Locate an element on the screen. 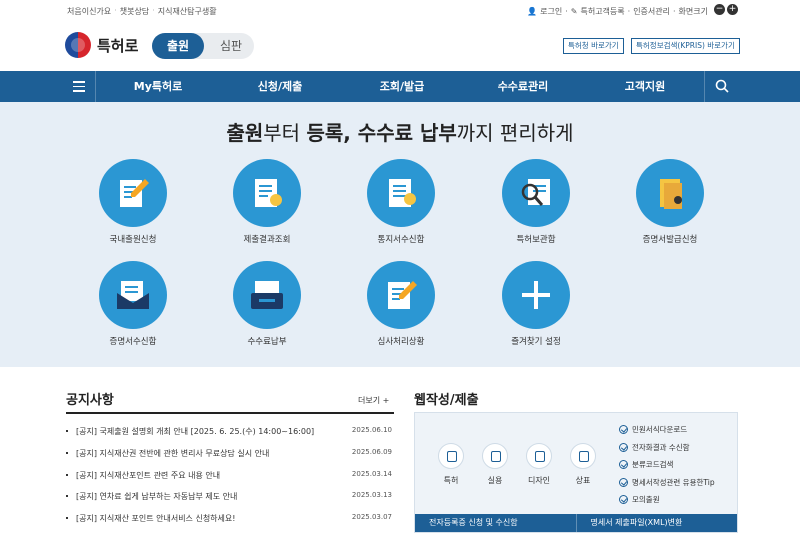 Image resolution: width=800 pixels, height=533 pixels. government-emblem-icon is located at coordinates (78, 45).